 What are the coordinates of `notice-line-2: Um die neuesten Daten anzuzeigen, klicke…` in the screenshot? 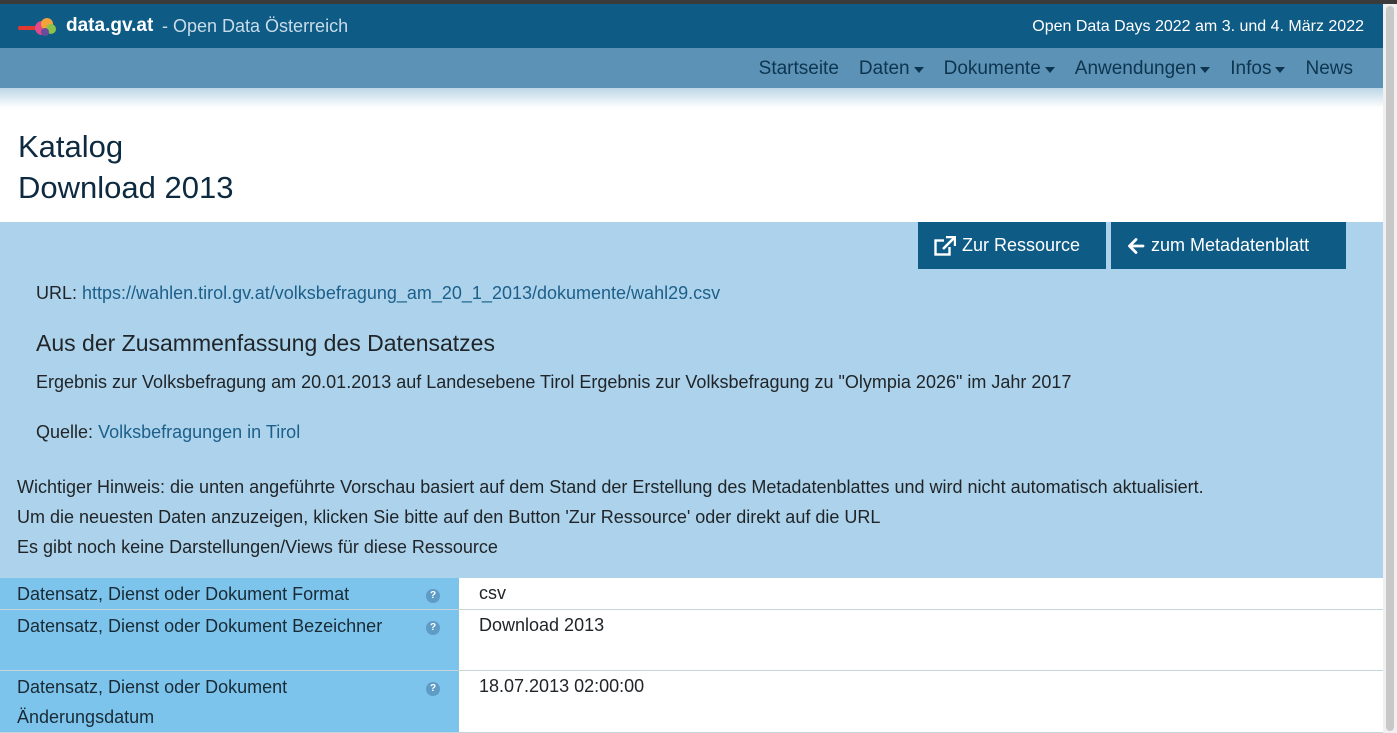 It's located at (449, 517).